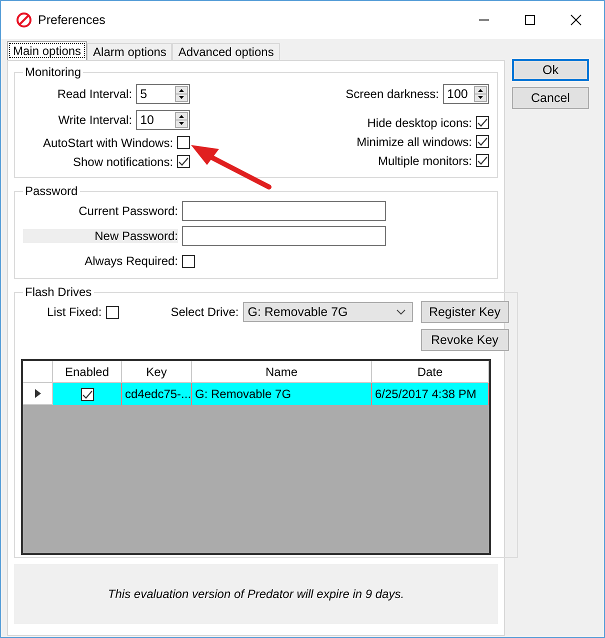  What do you see at coordinates (95, 120) in the screenshot?
I see `field-label: Write Interval:` at bounding box center [95, 120].